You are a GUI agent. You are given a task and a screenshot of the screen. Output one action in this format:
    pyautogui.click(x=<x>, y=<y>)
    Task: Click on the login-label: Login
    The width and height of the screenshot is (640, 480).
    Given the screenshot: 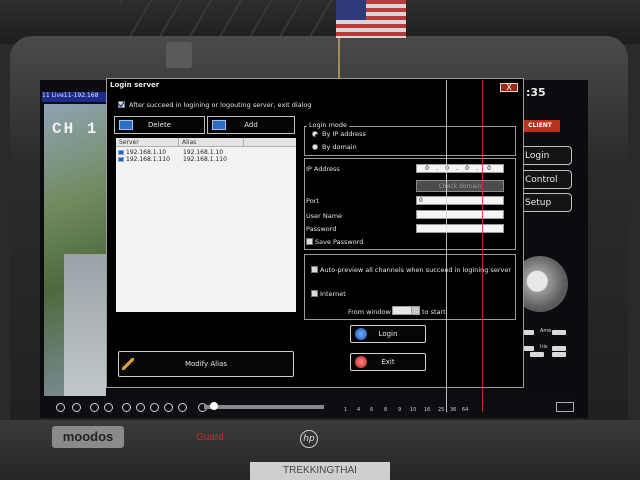 What is the action you would take?
    pyautogui.click(x=388, y=334)
    